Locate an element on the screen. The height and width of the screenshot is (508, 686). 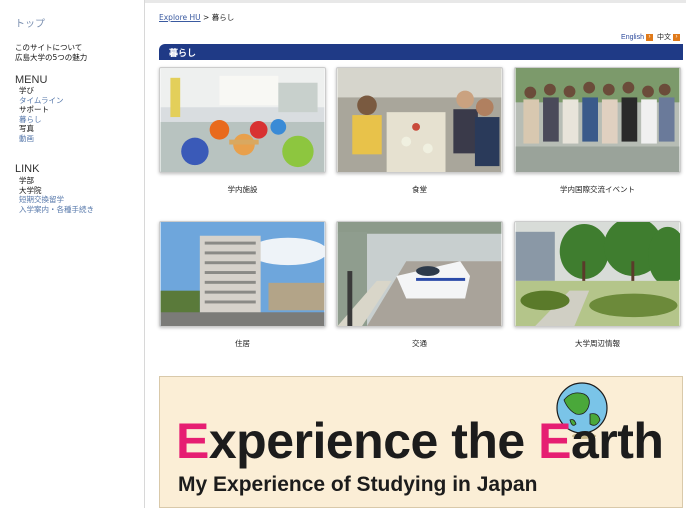
surrounding-area-photo is located at coordinates (597, 274).